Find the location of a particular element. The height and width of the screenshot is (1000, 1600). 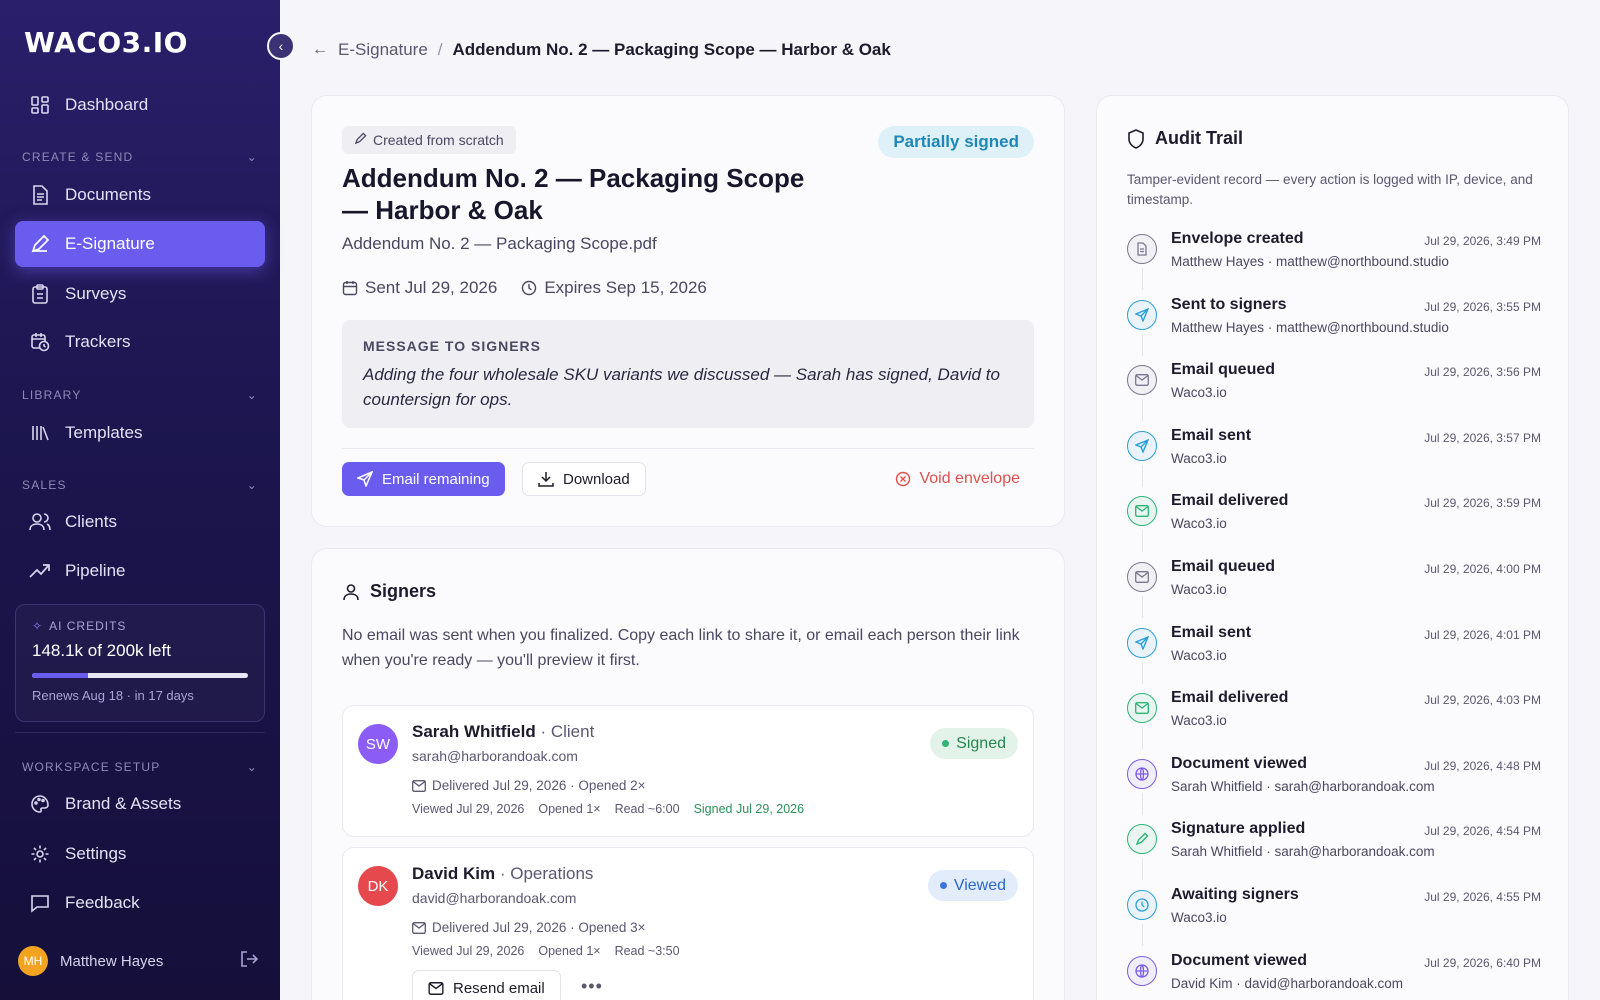

sidebar-item-pipeline: Pipeline is located at coordinates (140, 571).